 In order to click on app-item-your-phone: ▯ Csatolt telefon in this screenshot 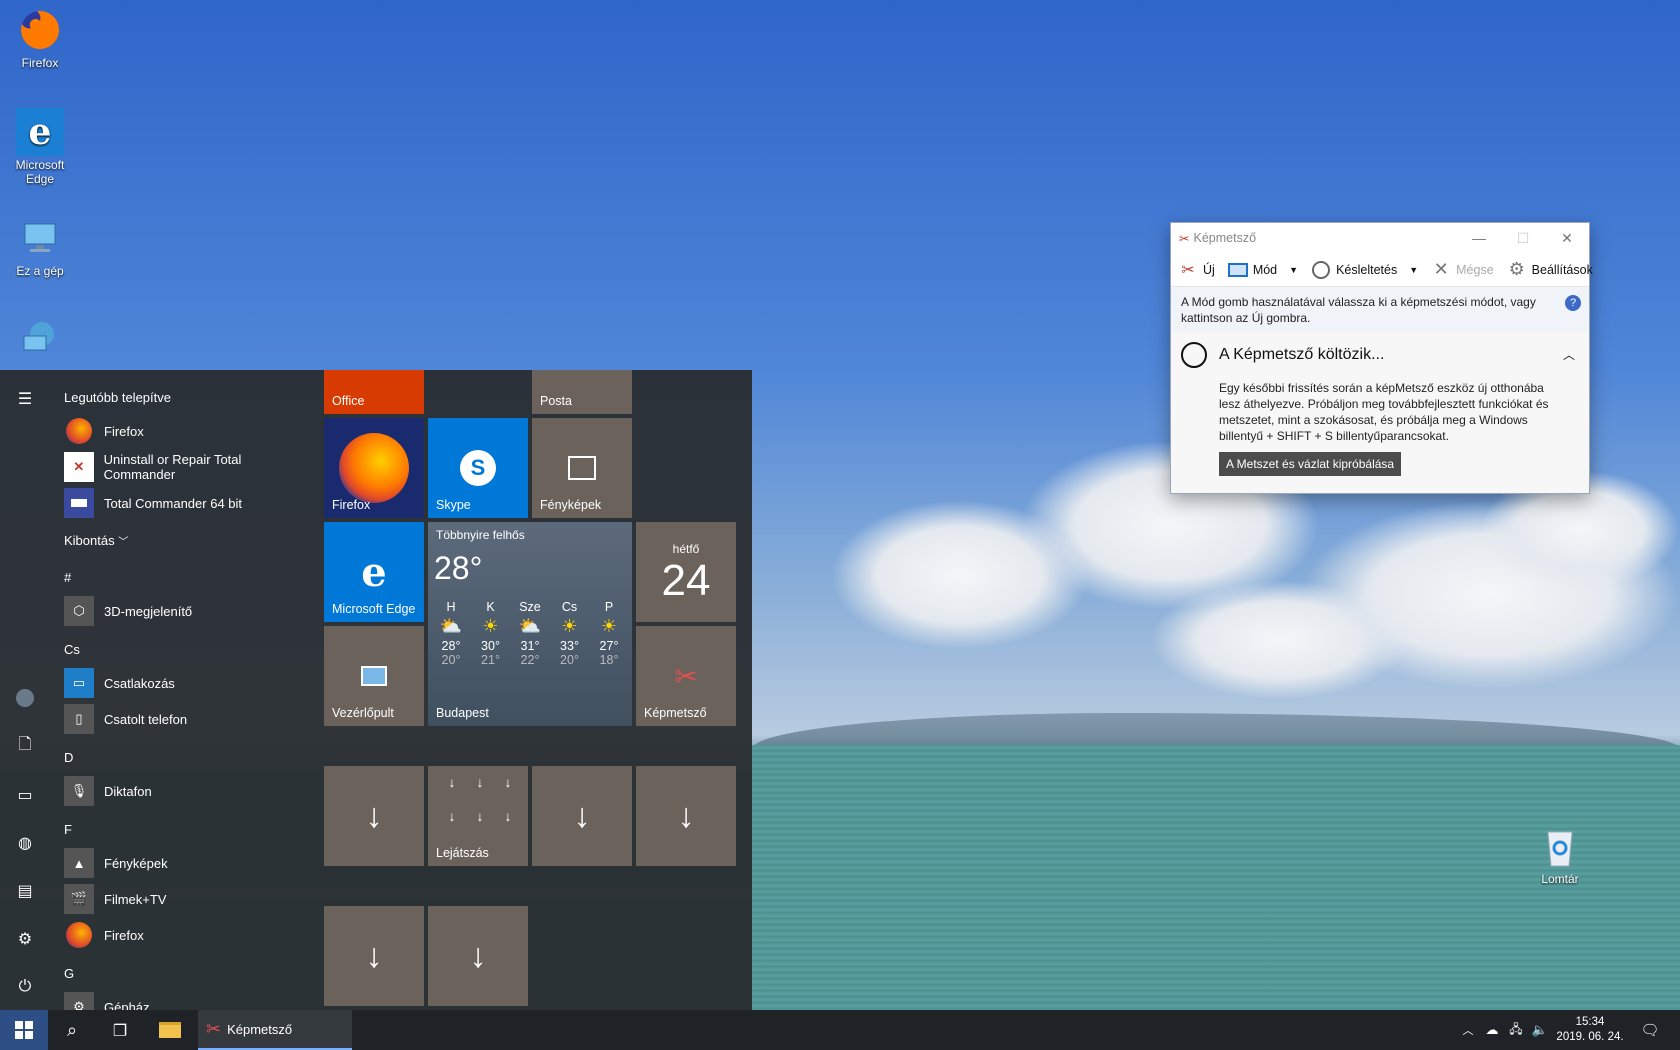, I will do `click(189, 719)`.